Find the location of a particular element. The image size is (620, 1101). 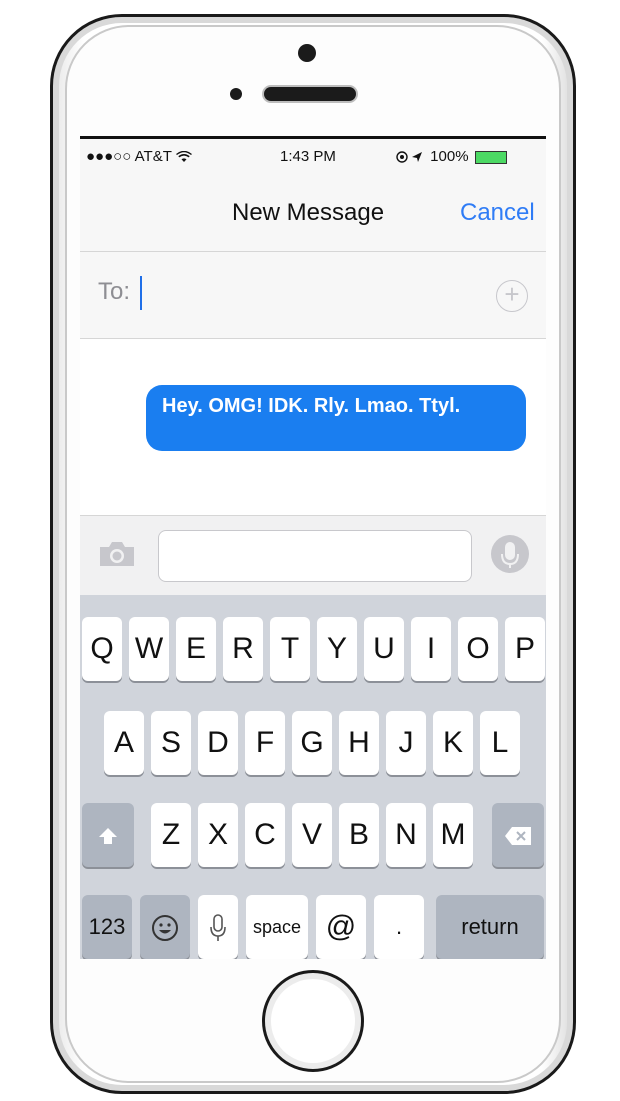

delete-key is located at coordinates (518, 835).